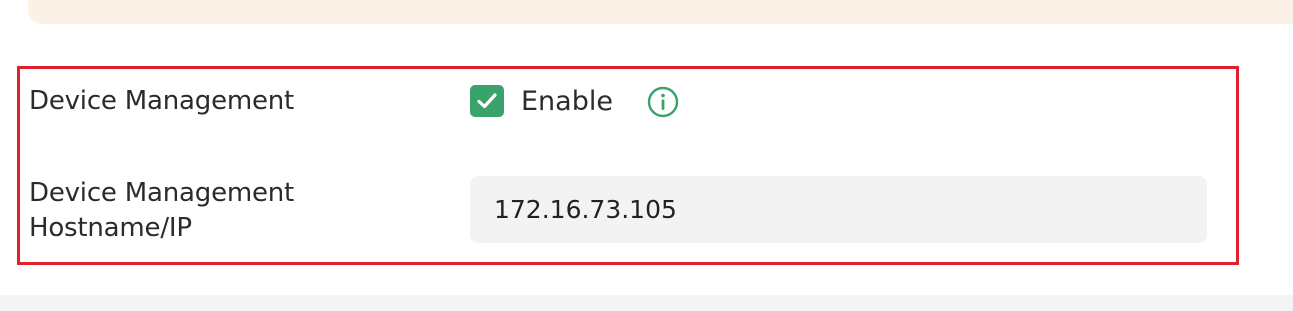 Image resolution: width=1293 pixels, height=311 pixels. What do you see at coordinates (162, 101) in the screenshot?
I see `device-management-label: Device Management` at bounding box center [162, 101].